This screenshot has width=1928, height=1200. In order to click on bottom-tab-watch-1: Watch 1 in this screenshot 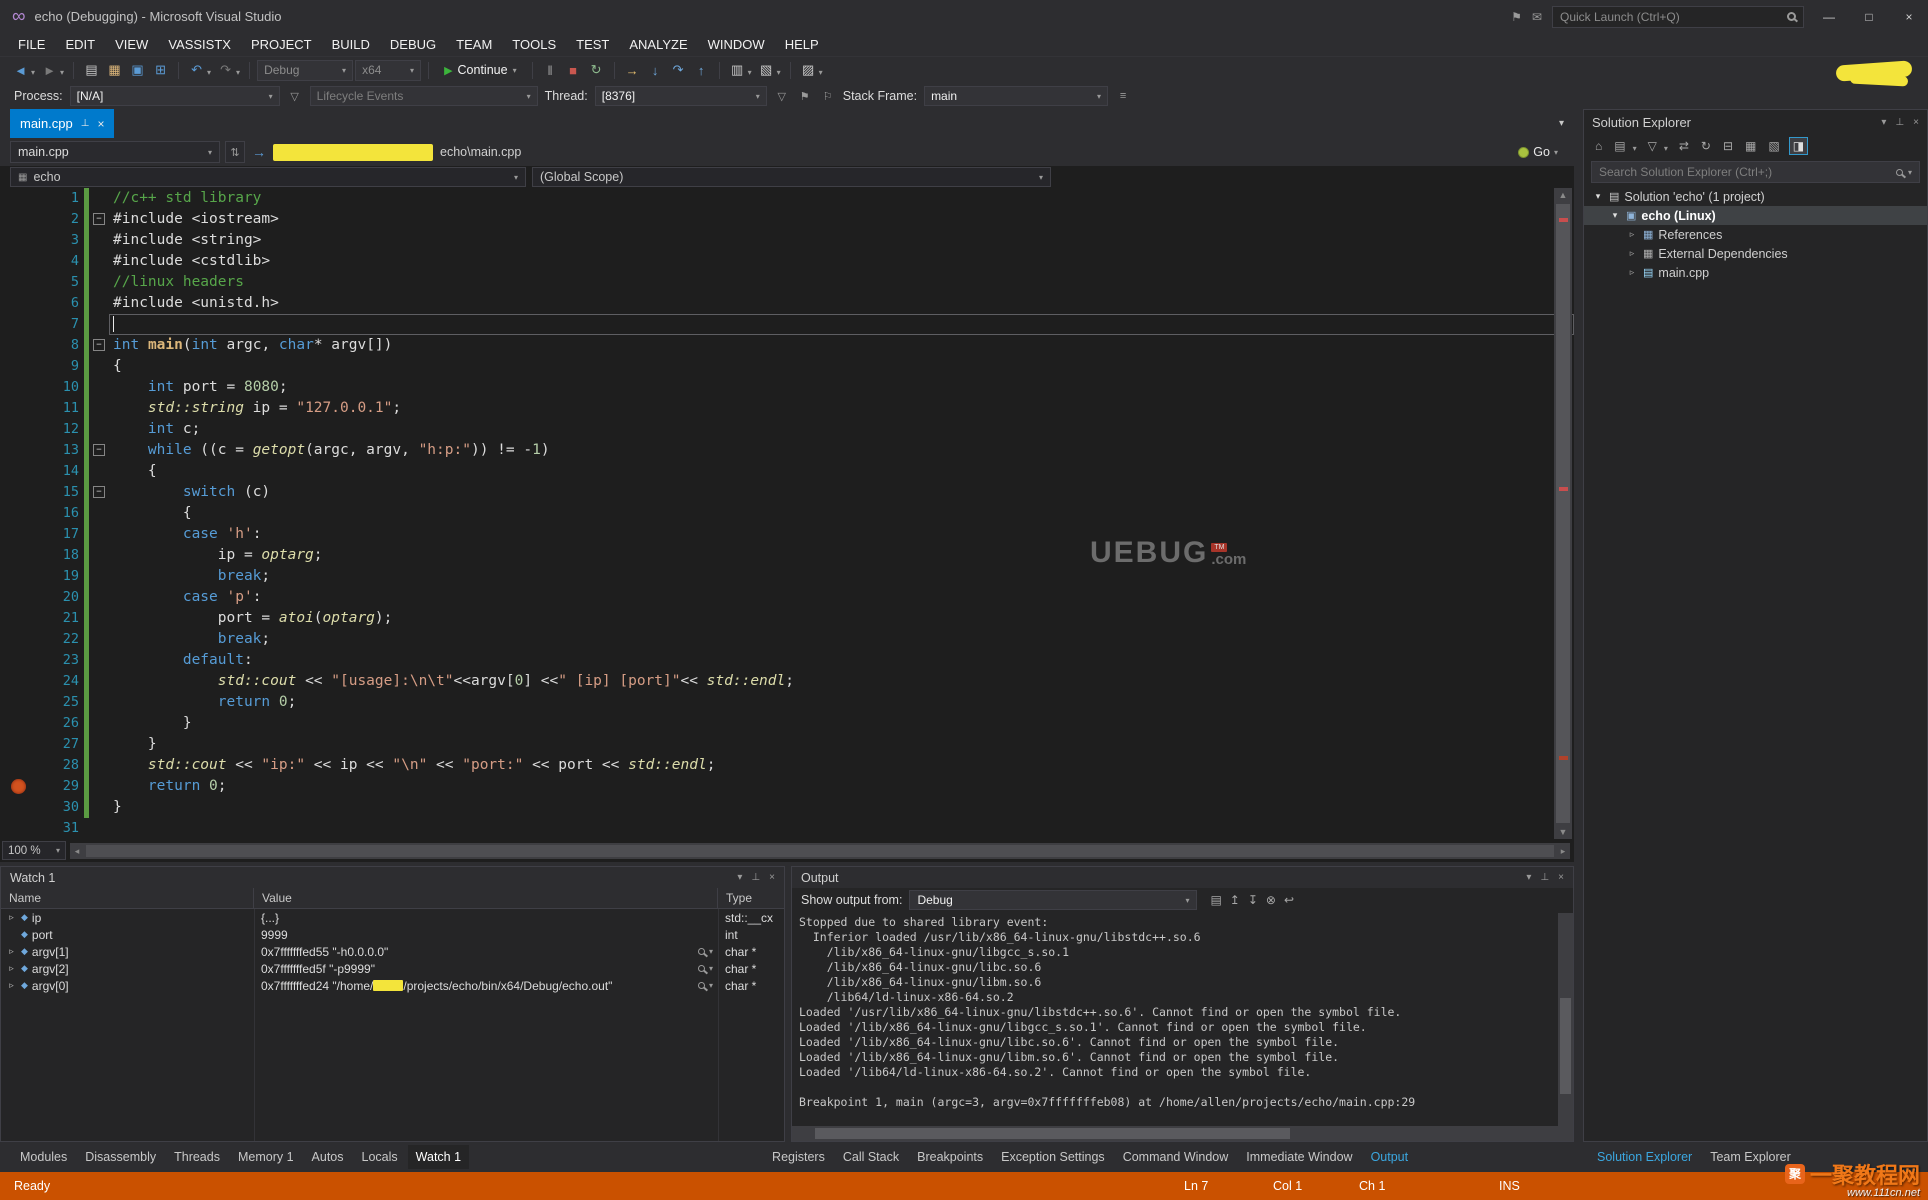, I will do `click(438, 1157)`.